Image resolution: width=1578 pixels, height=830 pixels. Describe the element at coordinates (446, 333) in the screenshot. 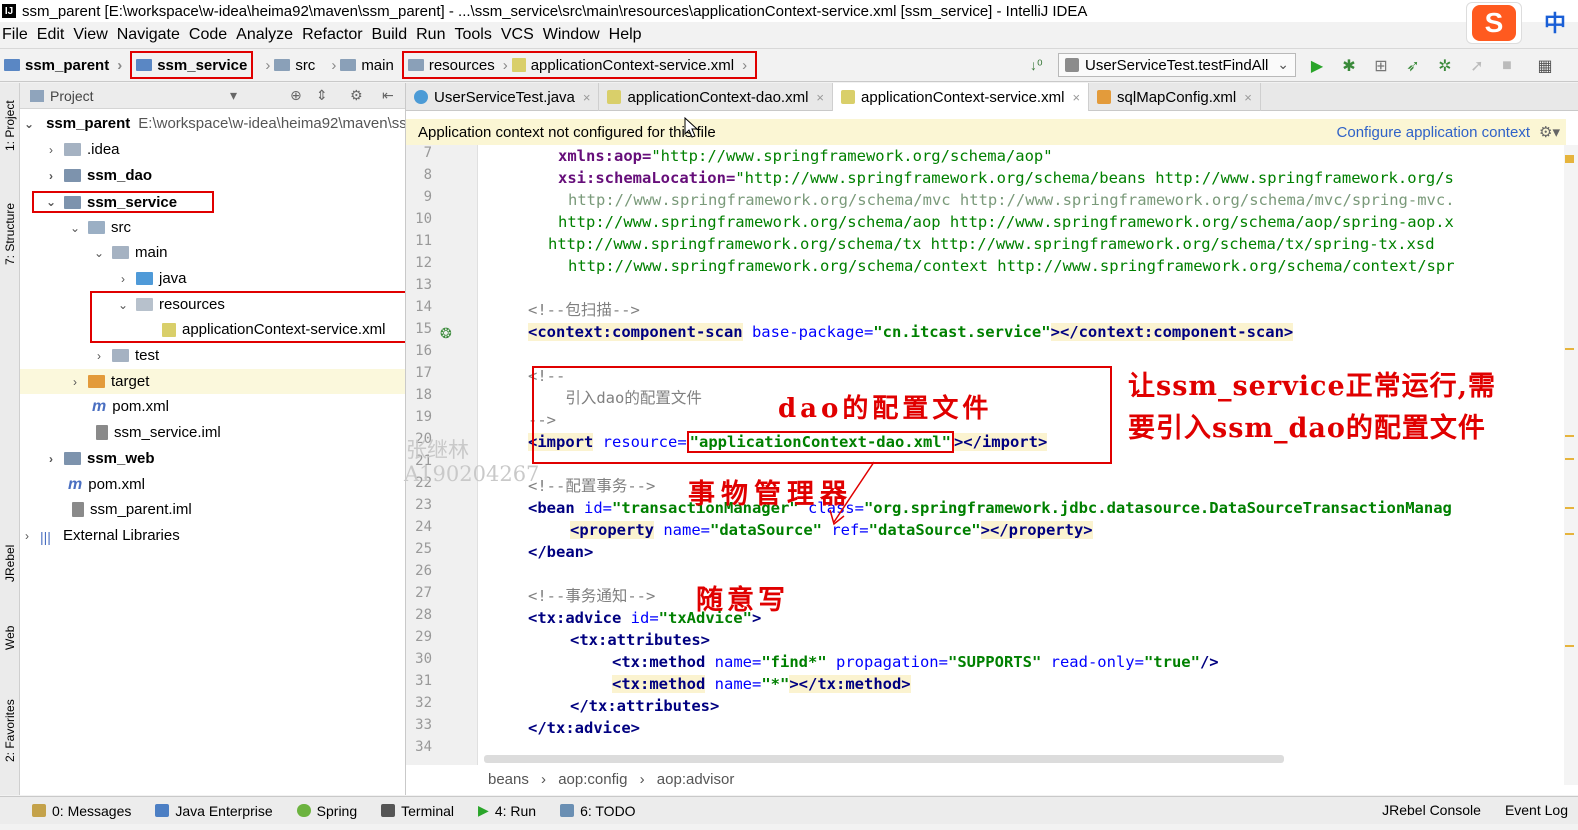

I see `spring-bean-gutter-icon: ❂` at that location.